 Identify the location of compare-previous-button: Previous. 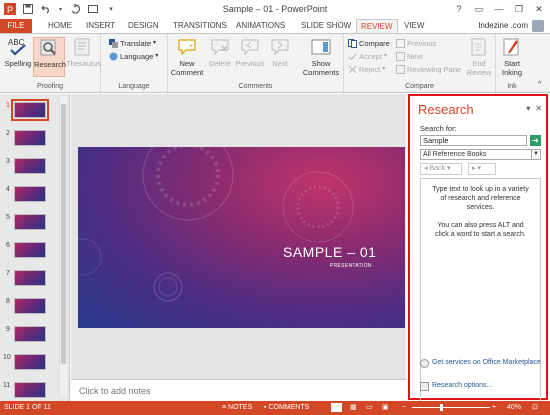
(416, 43).